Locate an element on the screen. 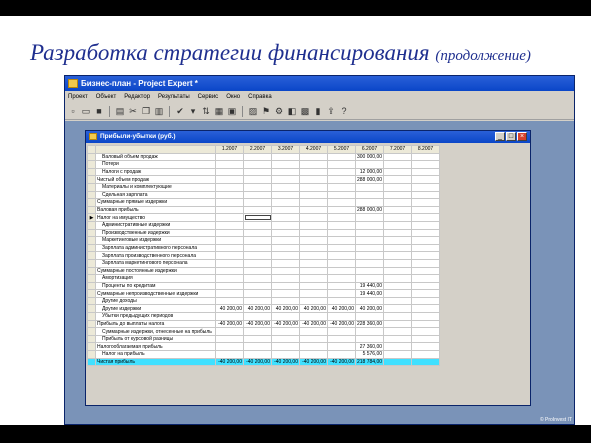  settings-icon: ⚙ is located at coordinates (279, 111).